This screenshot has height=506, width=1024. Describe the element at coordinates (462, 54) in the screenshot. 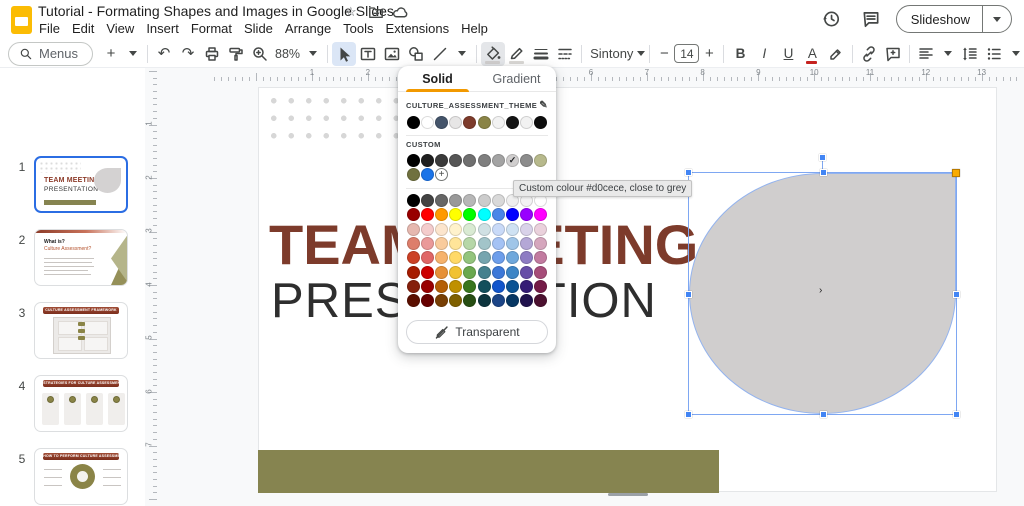

I see `line-dropdown` at that location.